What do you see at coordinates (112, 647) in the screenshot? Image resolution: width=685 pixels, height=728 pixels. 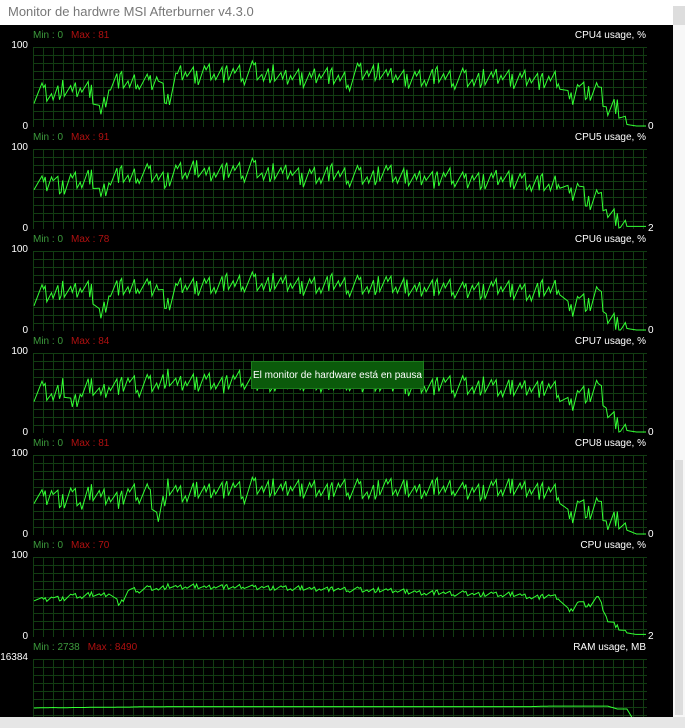 I see `max-value: Max : 8490` at bounding box center [112, 647].